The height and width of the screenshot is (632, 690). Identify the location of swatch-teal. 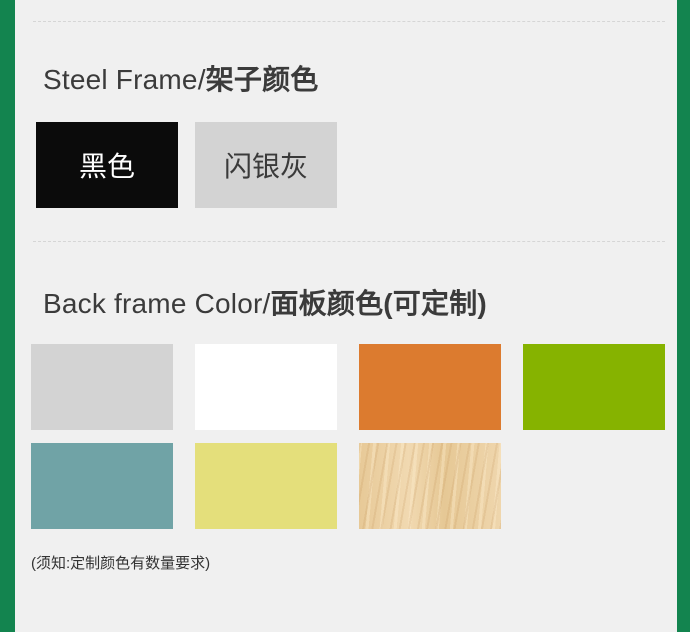
(102, 486).